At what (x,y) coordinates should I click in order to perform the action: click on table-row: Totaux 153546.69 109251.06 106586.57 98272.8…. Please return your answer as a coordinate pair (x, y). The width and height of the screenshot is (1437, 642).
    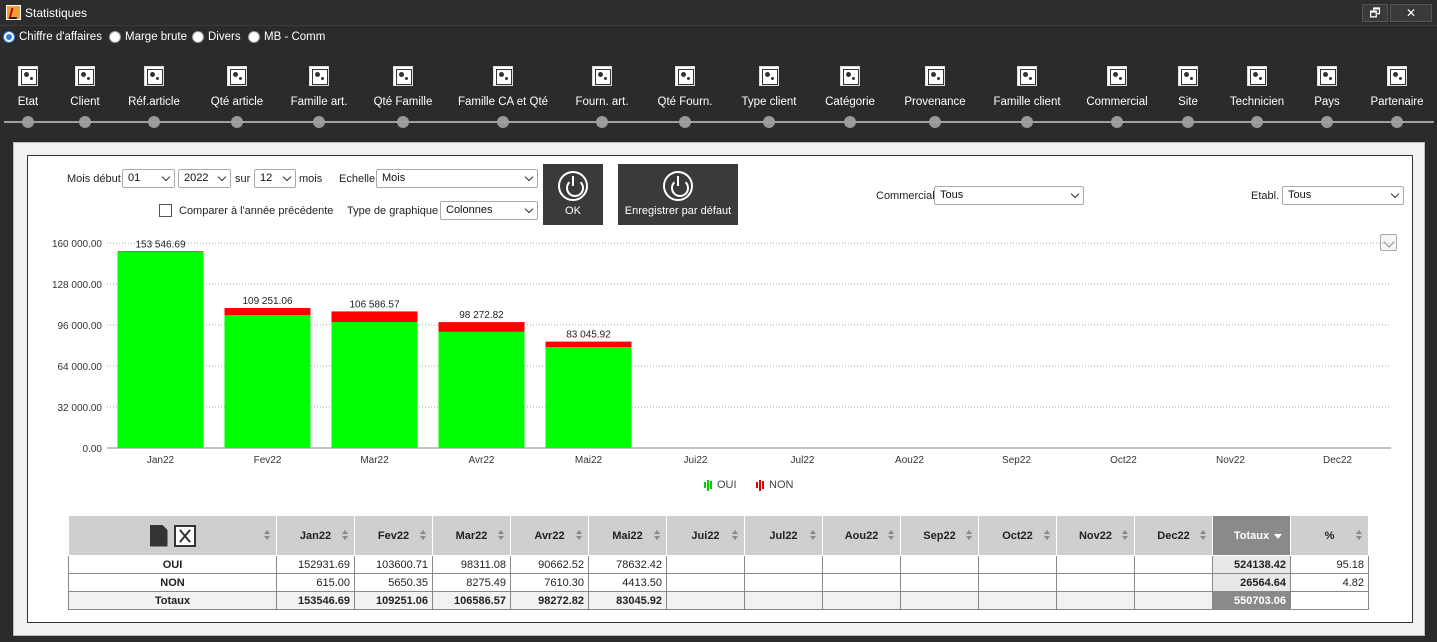
    Looking at the image, I should click on (718, 600).